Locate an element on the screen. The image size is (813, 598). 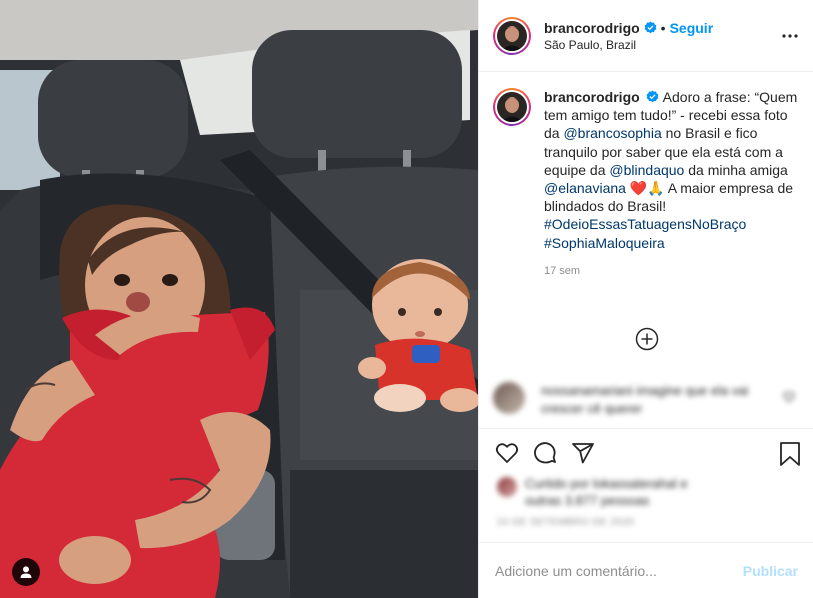
caption-mention-link: @blindaquo is located at coordinates (646, 170).